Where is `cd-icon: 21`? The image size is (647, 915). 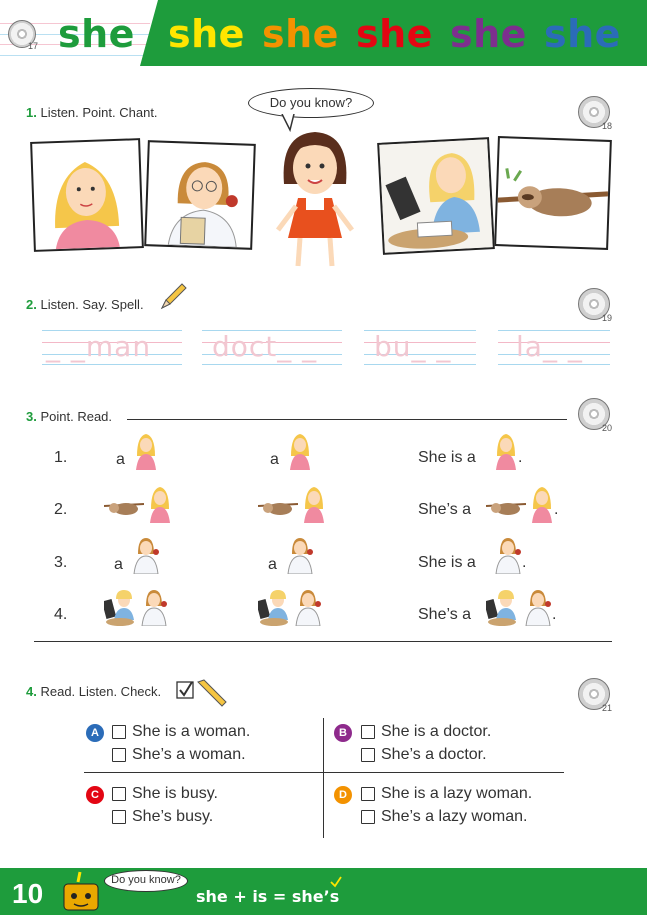 cd-icon: 21 is located at coordinates (595, 695).